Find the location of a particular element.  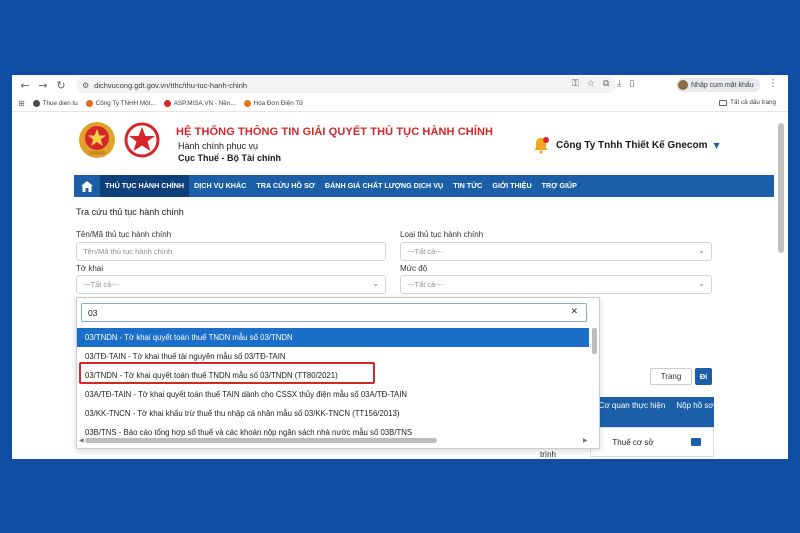

type-label: Loại thủ tục hành chính is located at coordinates (442, 234).